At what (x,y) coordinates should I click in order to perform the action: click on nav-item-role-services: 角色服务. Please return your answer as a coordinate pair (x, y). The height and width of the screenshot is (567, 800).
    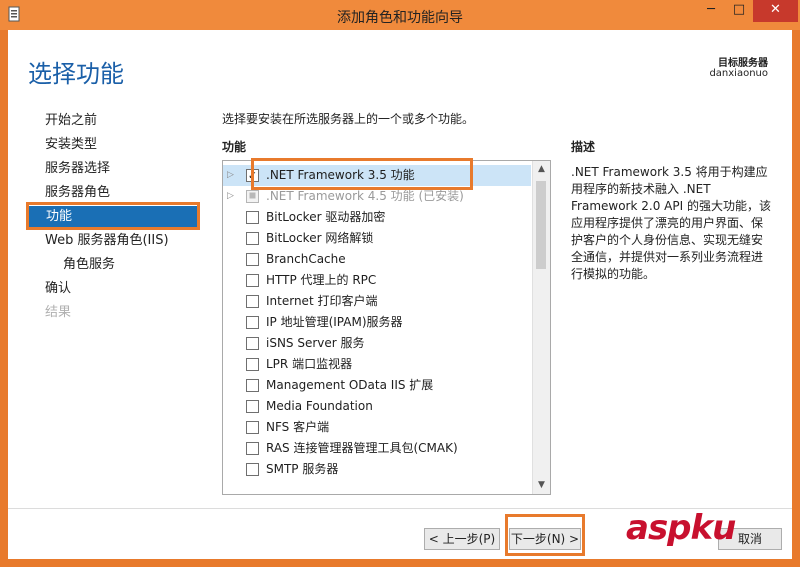
    Looking at the image, I should click on (89, 265).